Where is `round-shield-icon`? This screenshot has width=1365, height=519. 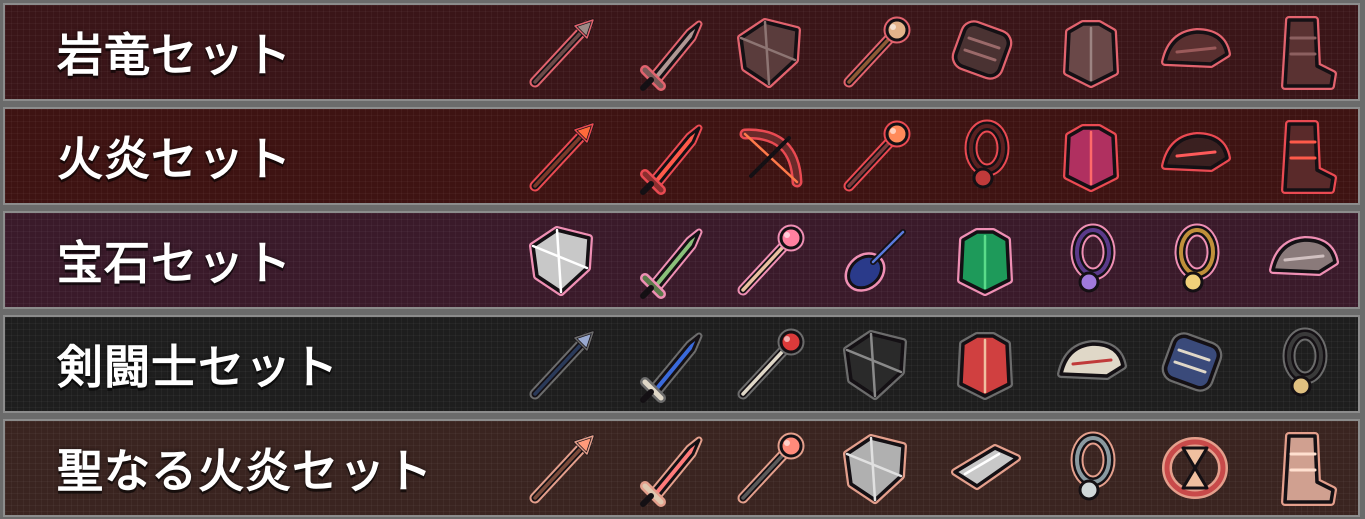
round-shield-icon is located at coordinates (875, 468).